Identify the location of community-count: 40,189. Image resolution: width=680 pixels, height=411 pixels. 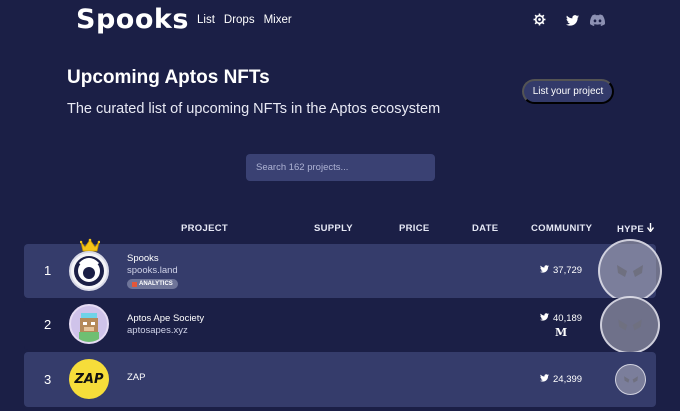
(561, 318).